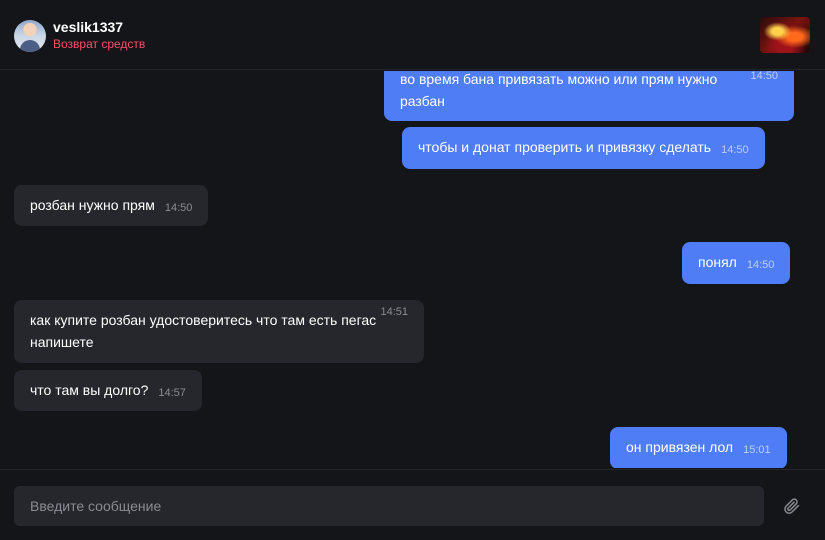 Image resolution: width=825 pixels, height=540 pixels. I want to click on message-time: 15:01, so click(757, 450).